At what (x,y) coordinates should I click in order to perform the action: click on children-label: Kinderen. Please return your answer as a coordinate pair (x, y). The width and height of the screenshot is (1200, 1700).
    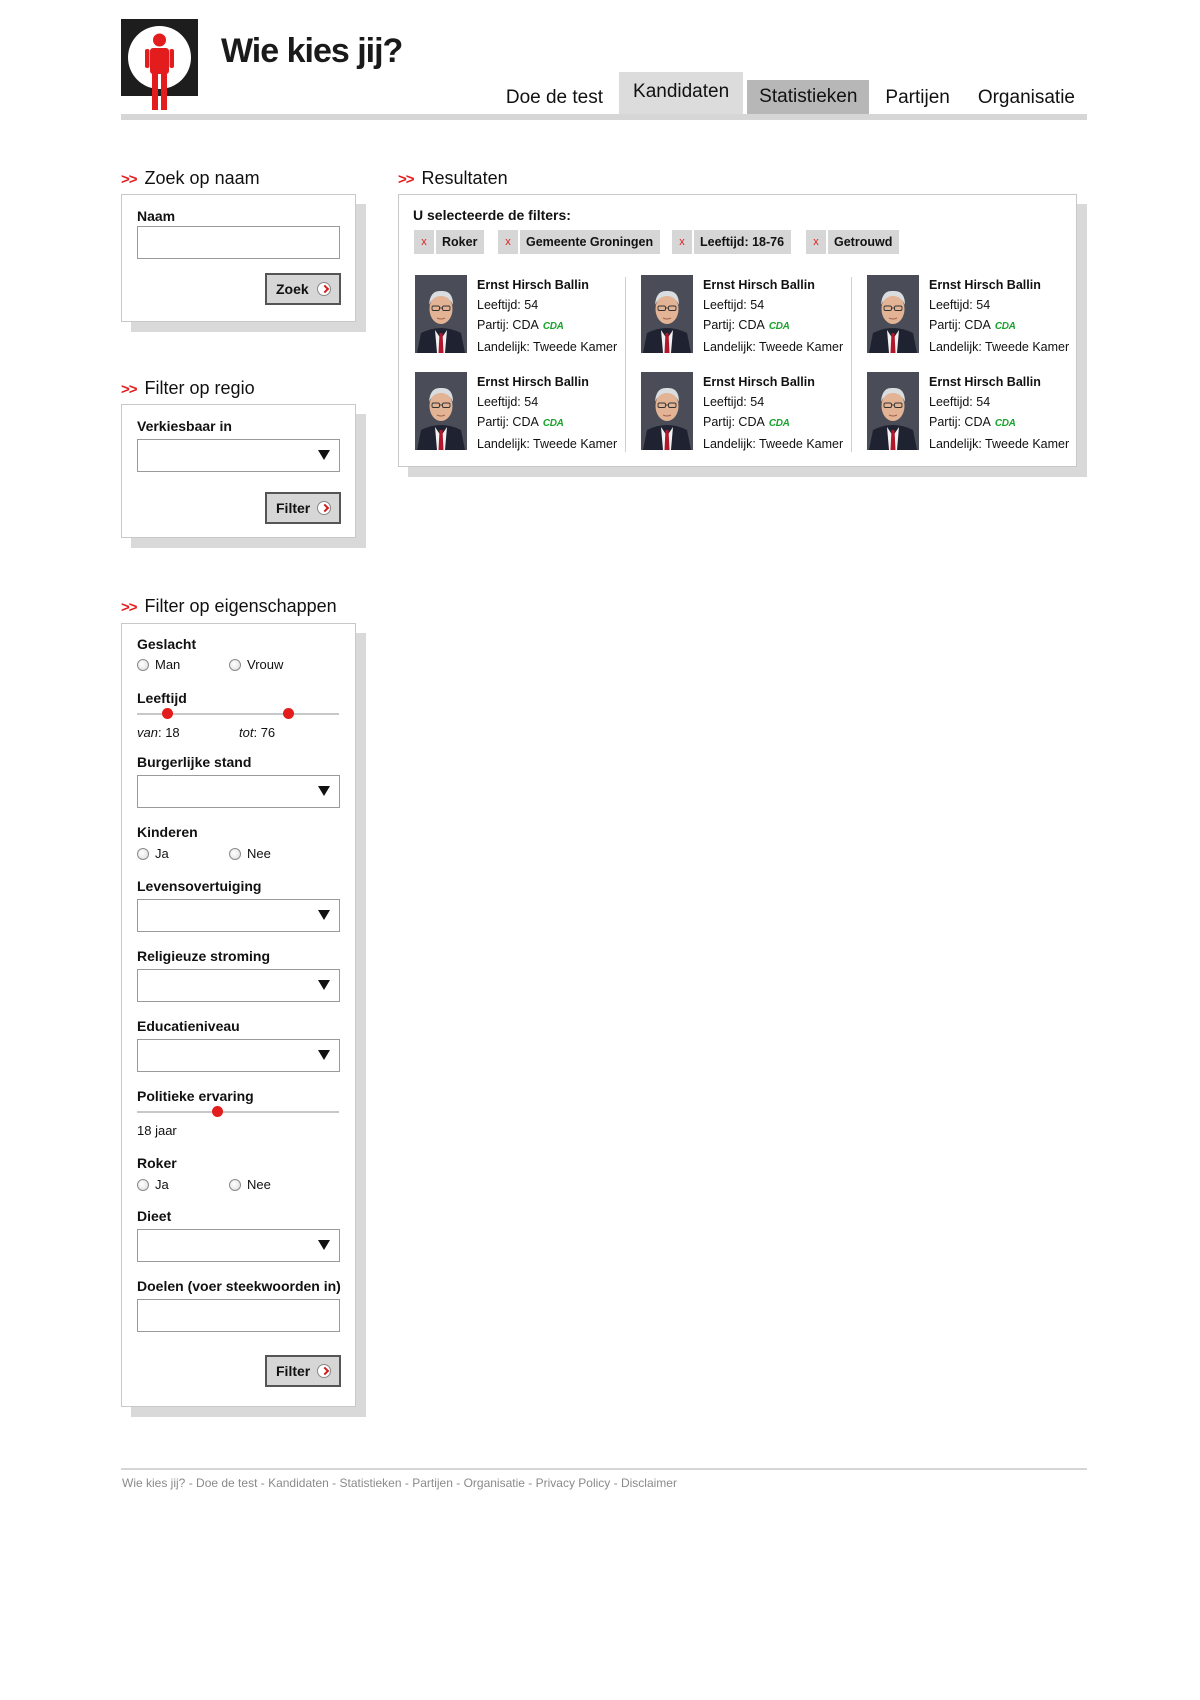
    Looking at the image, I should click on (167, 832).